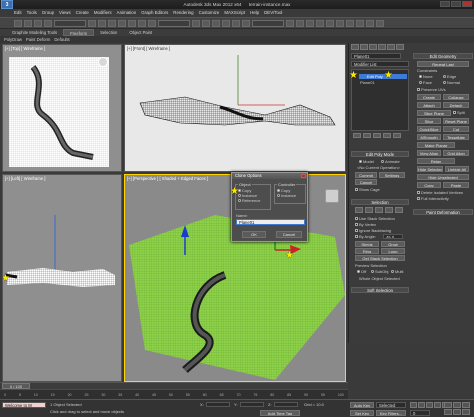 This screenshot has height=417, width=474. I want to click on next-frame-icon, so click(437, 405).